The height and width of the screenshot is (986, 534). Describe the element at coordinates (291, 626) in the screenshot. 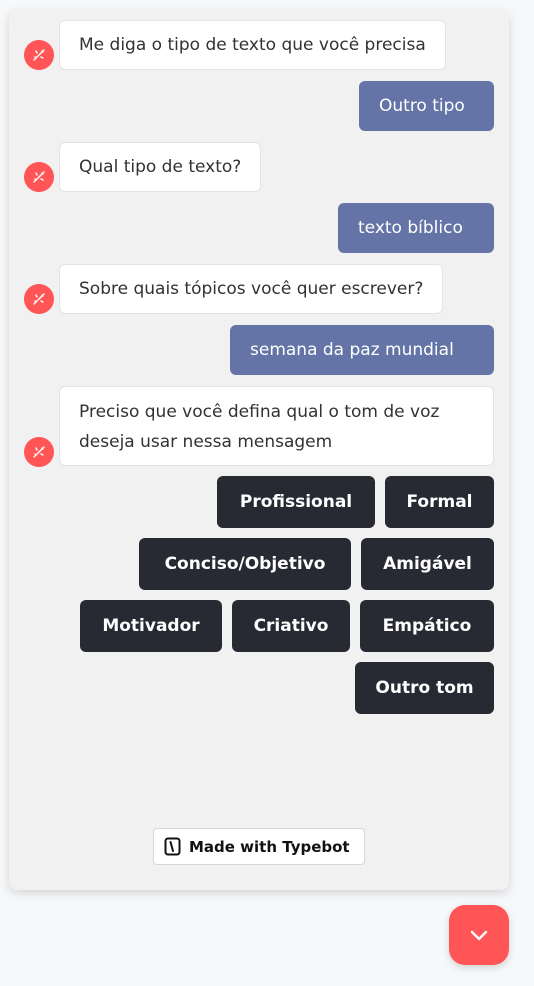

I see `choice-button-criativo: Criativo` at that location.